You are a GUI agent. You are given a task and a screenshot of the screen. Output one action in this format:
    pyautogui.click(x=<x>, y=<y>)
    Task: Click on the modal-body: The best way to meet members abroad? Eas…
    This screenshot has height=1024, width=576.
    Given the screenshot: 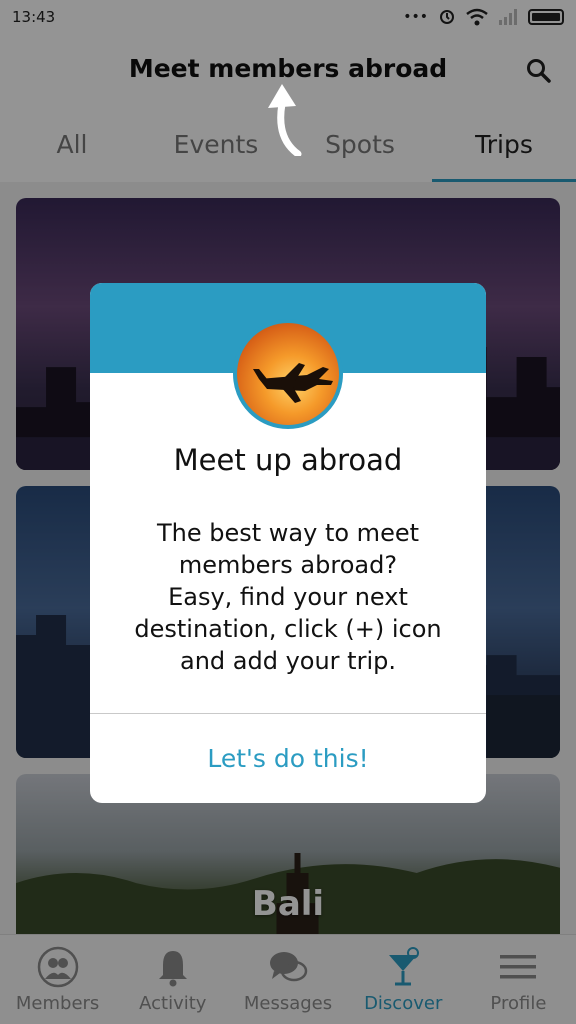 What is the action you would take?
    pyautogui.click(x=288, y=597)
    